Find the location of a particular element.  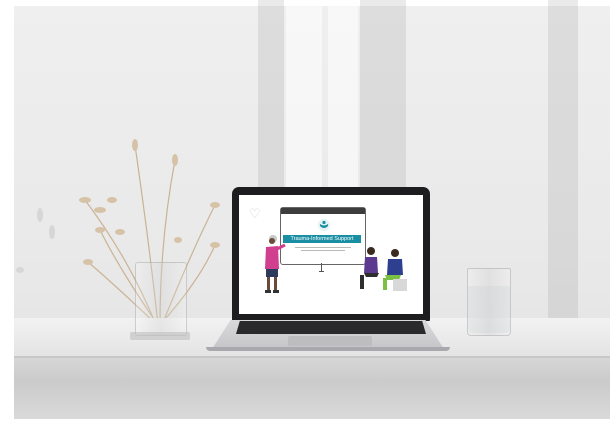

hand-heart-logo-icon is located at coordinates (324, 225).